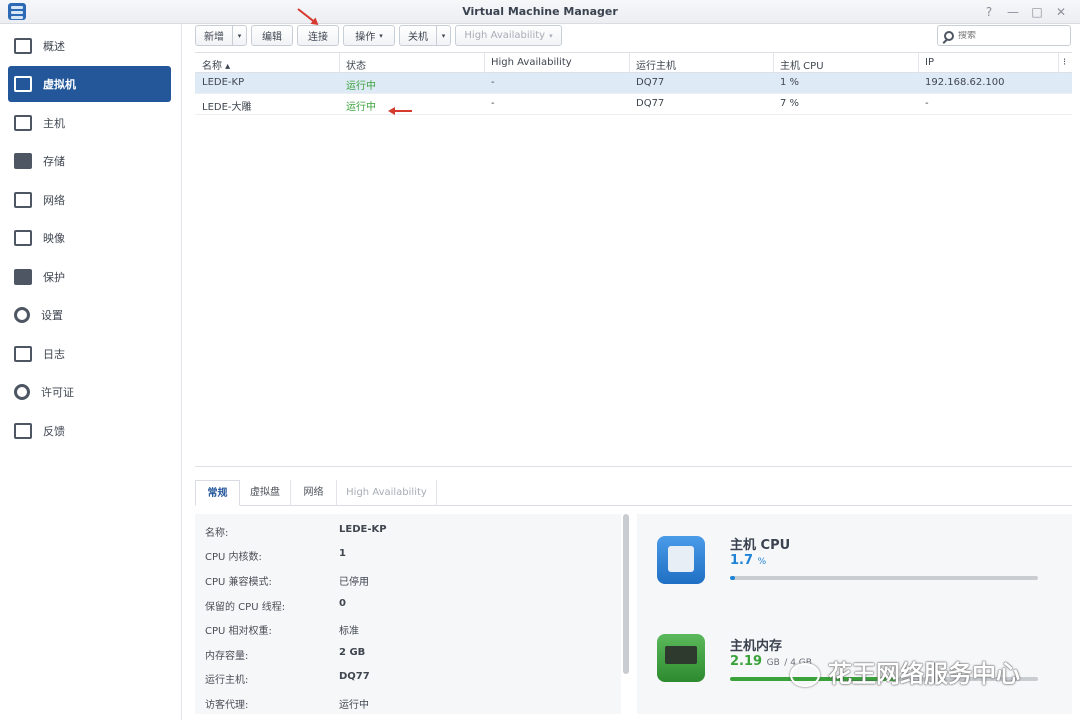  What do you see at coordinates (54, 238) in the screenshot?
I see `sidebar-item-label: 映像` at bounding box center [54, 238].